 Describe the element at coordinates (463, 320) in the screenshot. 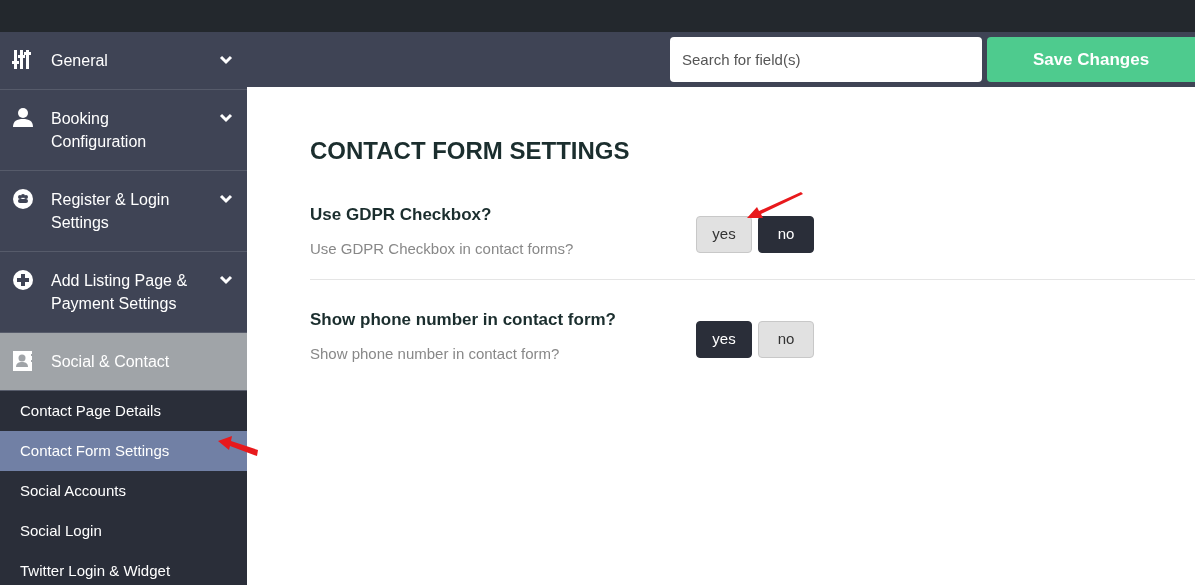

I see `setting-title: Show phone number in contact form?` at that location.